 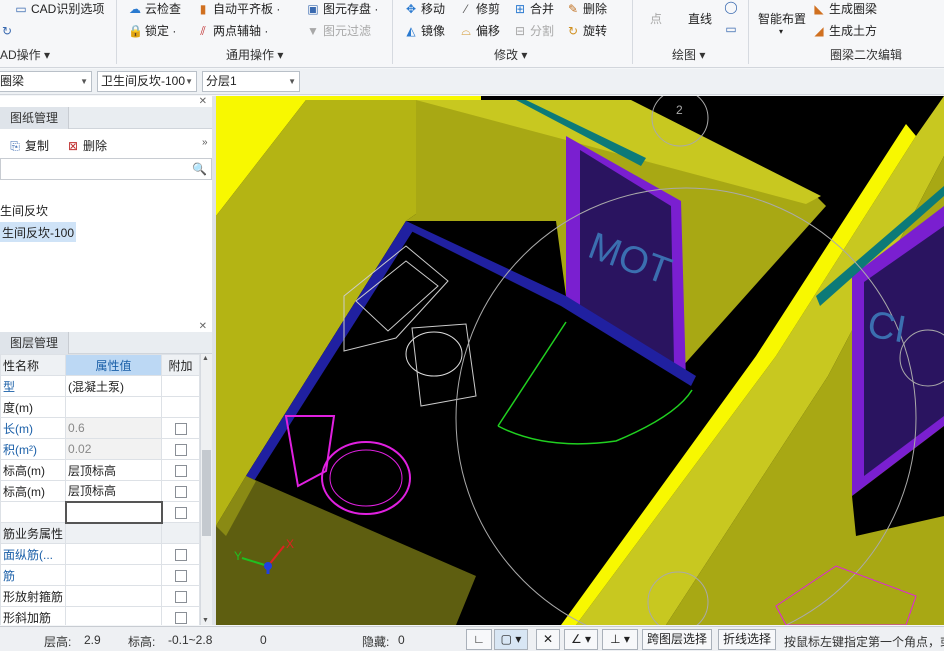 What do you see at coordinates (586, 8) in the screenshot?
I see `delete-button: ✎ 删除` at bounding box center [586, 8].